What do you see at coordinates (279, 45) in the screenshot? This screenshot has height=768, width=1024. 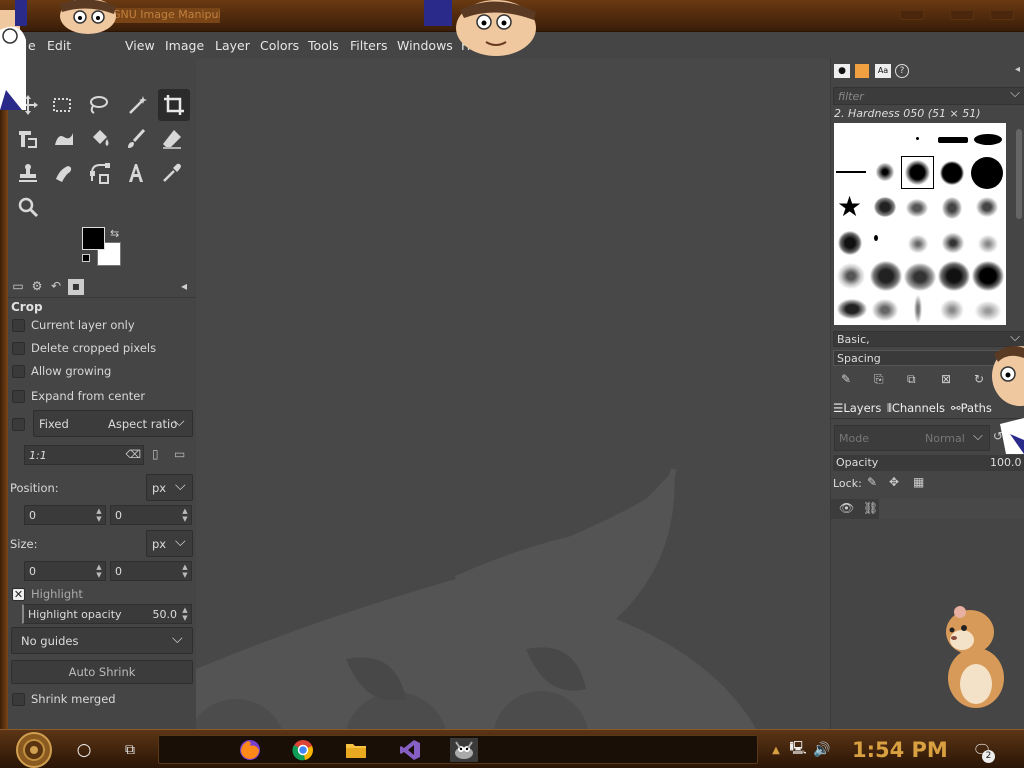 I see `menu-colors: Colors` at bounding box center [279, 45].